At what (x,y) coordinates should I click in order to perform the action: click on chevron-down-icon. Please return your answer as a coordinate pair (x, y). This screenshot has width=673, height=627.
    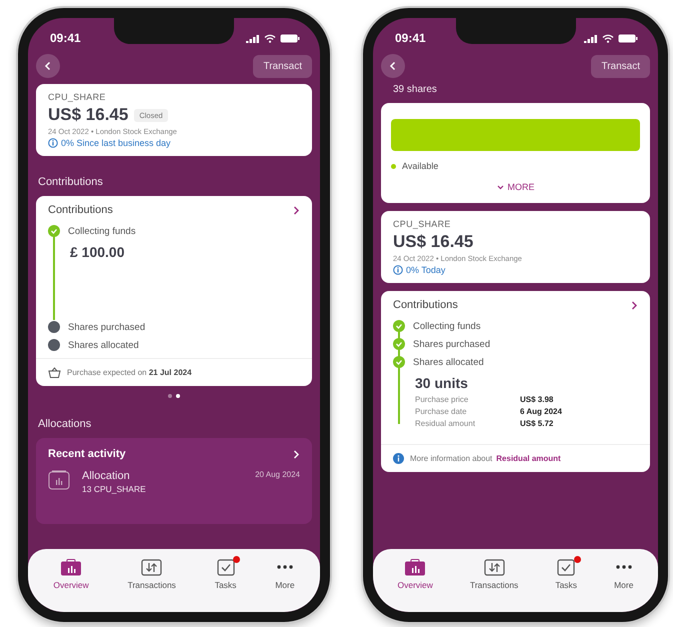
    Looking at the image, I should click on (500, 187).